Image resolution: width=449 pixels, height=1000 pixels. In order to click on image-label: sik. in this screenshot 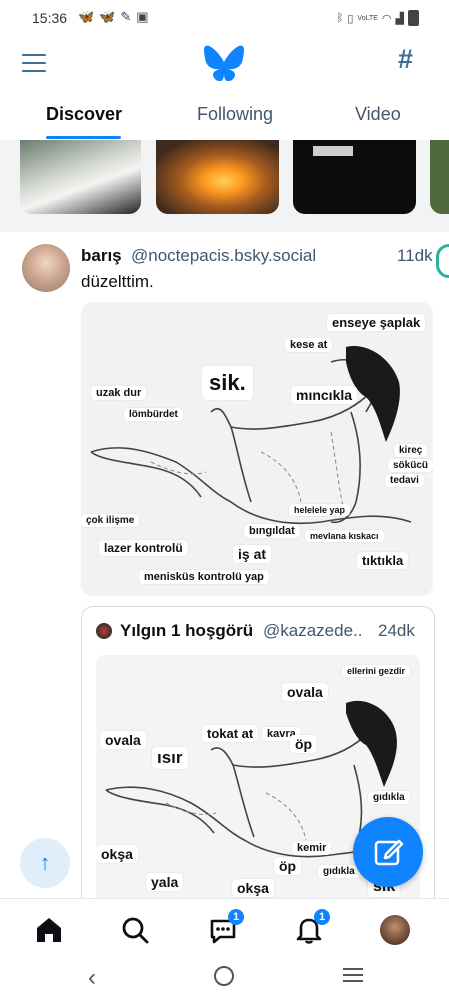, I will do `click(227, 383)`.